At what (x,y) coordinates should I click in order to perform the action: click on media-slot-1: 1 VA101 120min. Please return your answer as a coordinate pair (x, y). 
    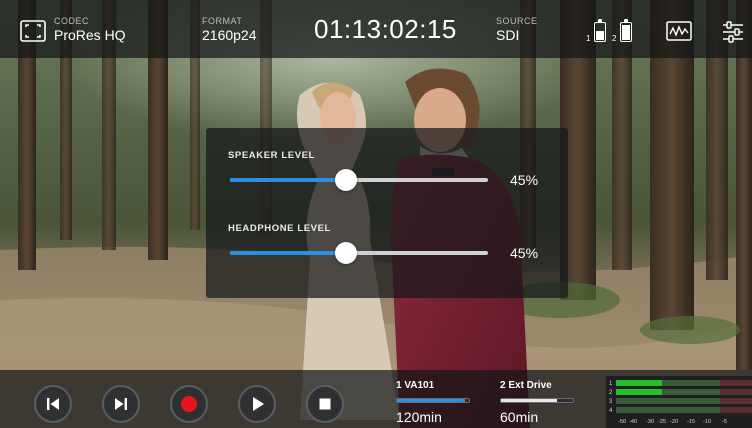
    Looking at the image, I should click on (433, 402).